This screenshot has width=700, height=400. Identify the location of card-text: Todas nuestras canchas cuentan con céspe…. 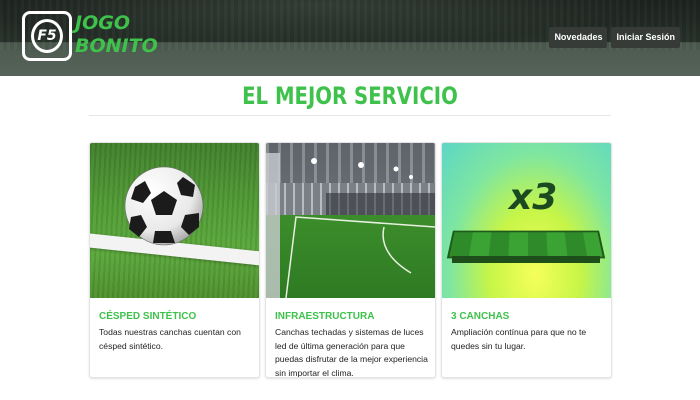
(170, 339).